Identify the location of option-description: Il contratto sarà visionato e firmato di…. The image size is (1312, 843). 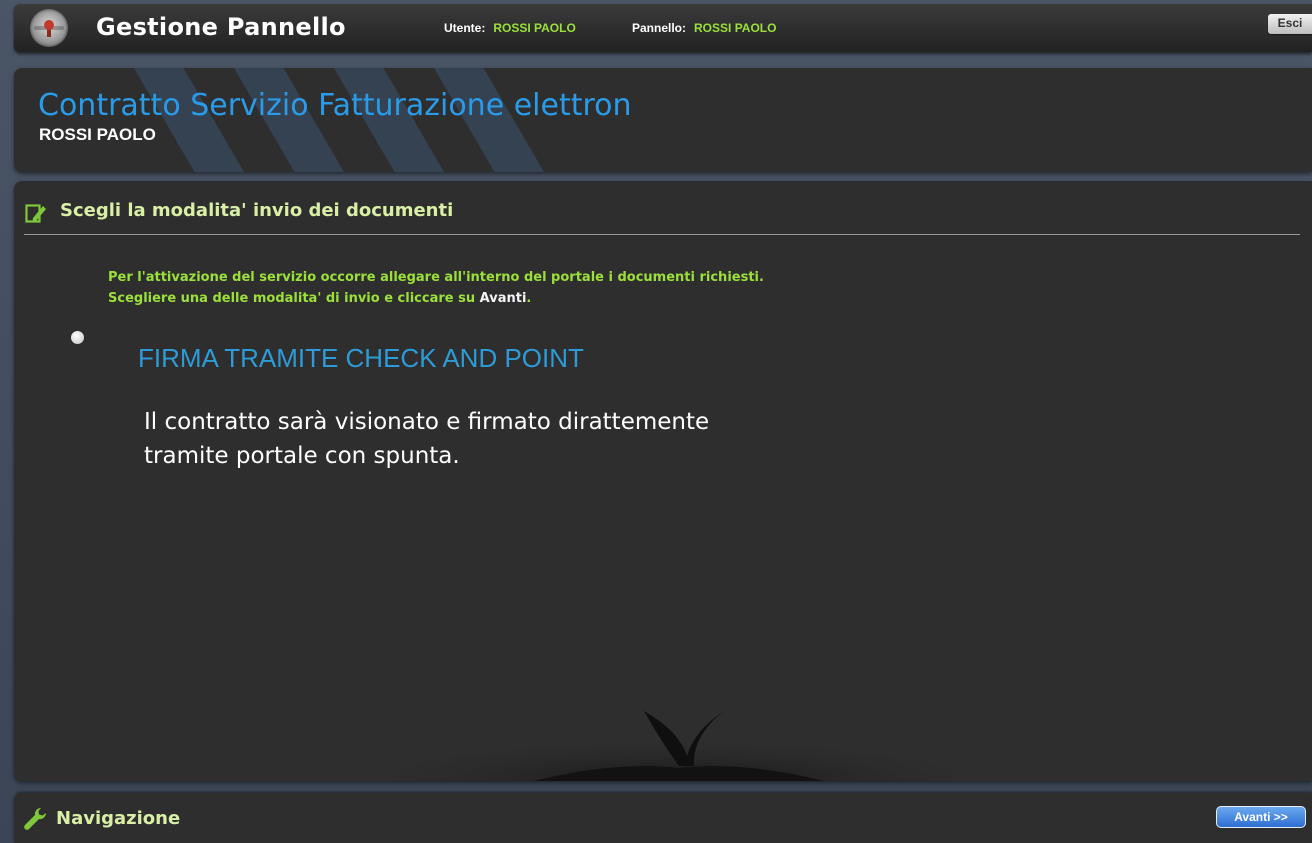
(494, 439).